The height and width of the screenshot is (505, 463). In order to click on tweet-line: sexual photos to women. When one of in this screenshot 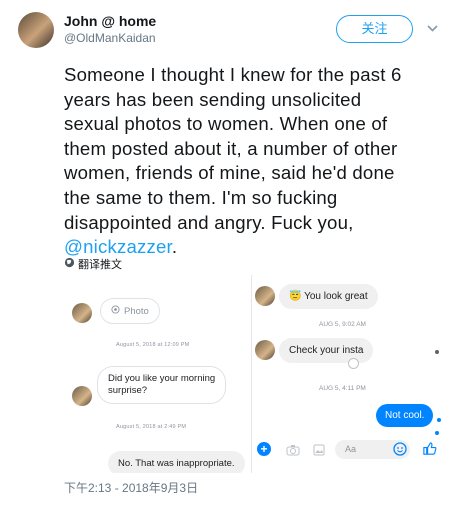, I will do `click(226, 124)`.